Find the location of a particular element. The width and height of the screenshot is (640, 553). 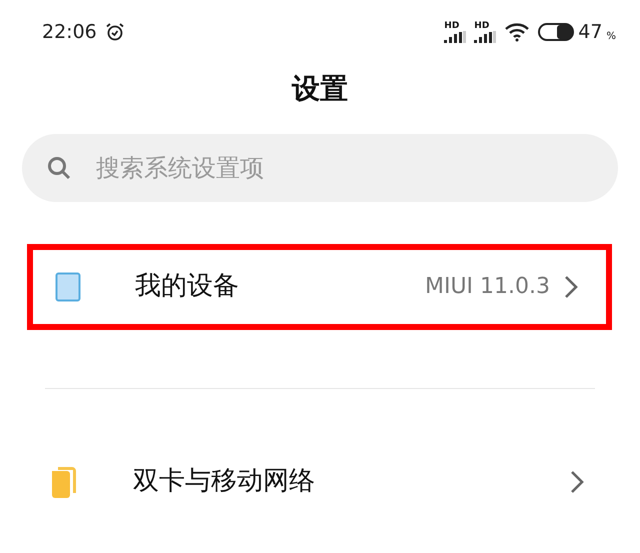

battery-percent: 47 is located at coordinates (590, 32).